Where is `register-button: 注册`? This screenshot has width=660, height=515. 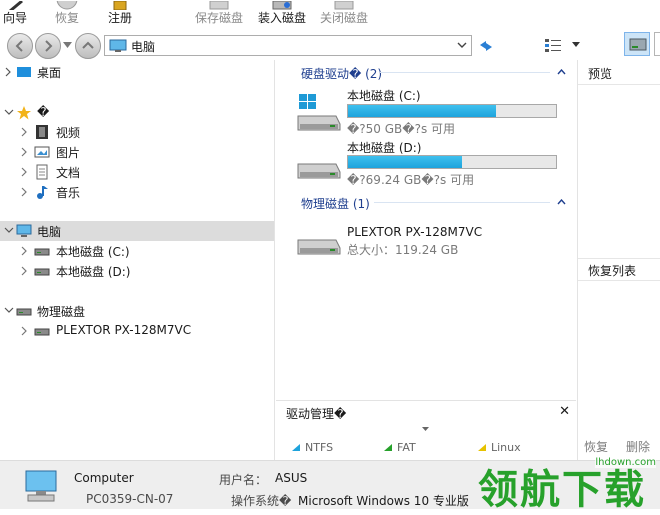 register-button: 注册 is located at coordinates (120, 14).